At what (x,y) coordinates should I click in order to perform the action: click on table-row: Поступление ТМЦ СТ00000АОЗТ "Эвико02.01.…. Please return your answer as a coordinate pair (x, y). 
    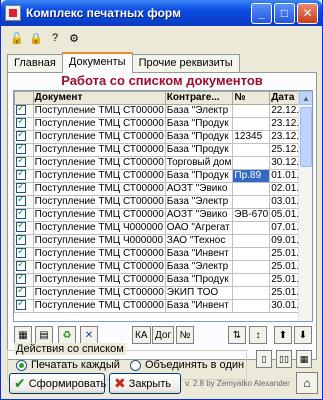
    Looking at the image, I should click on (163, 189).